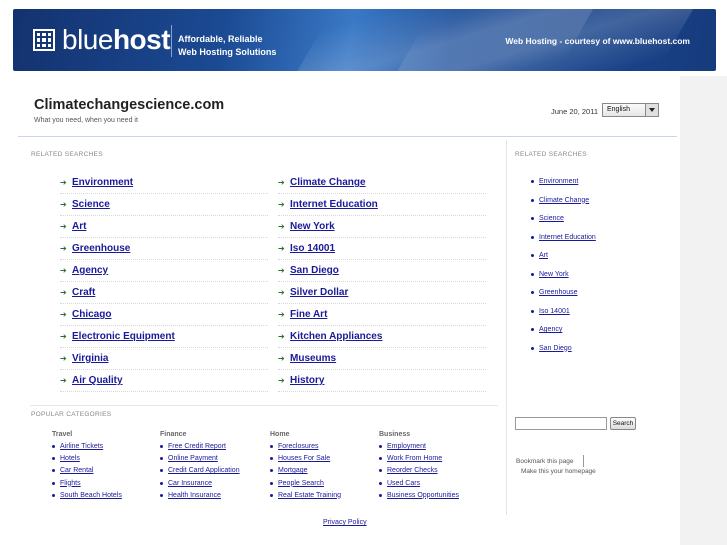 Image resolution: width=727 pixels, height=545 pixels. Describe the element at coordinates (164, 183) in the screenshot. I see `related-search-item: ➔ Environment` at that location.